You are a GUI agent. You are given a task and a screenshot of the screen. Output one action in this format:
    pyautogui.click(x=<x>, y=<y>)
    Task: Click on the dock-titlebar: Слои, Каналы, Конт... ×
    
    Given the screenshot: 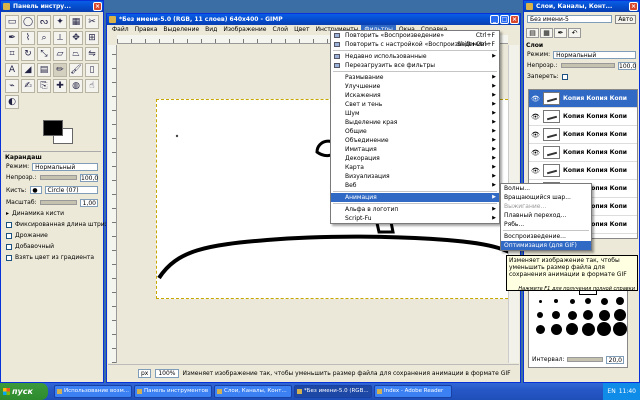 What is the action you would take?
    pyautogui.click(x=581, y=6)
    